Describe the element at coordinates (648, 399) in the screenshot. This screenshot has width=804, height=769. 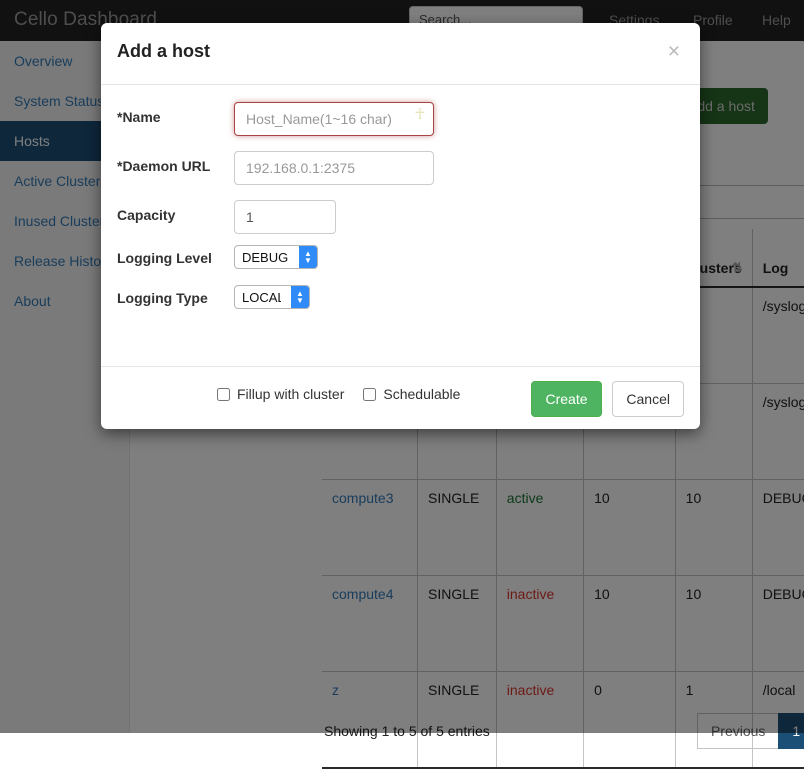
I see `cancel-button: Cancel` at that location.